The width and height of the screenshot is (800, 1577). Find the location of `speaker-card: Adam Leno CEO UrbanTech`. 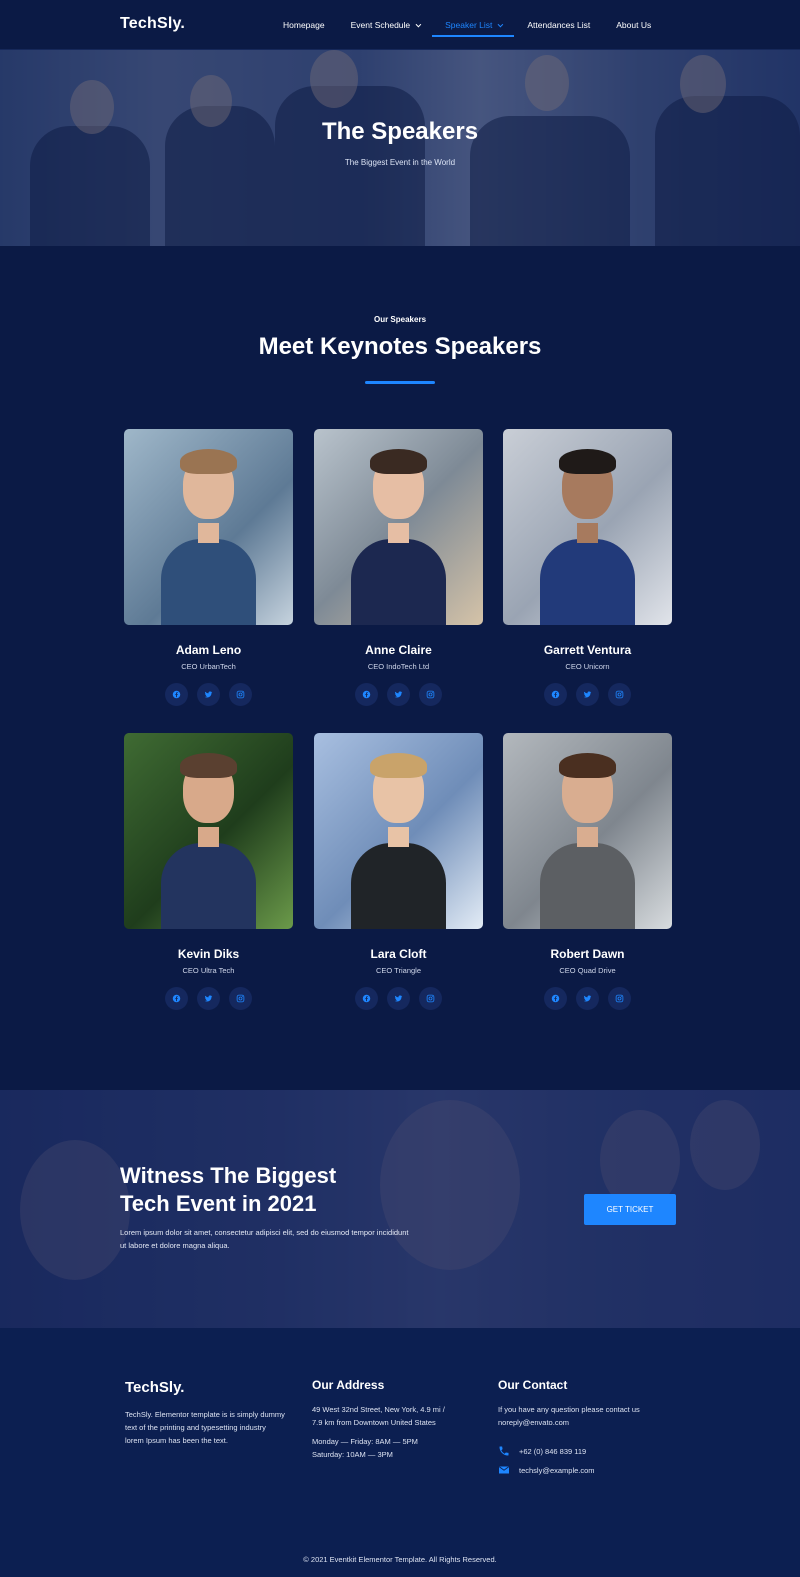

speaker-card: Adam Leno CEO UrbanTech is located at coordinates (208, 567).